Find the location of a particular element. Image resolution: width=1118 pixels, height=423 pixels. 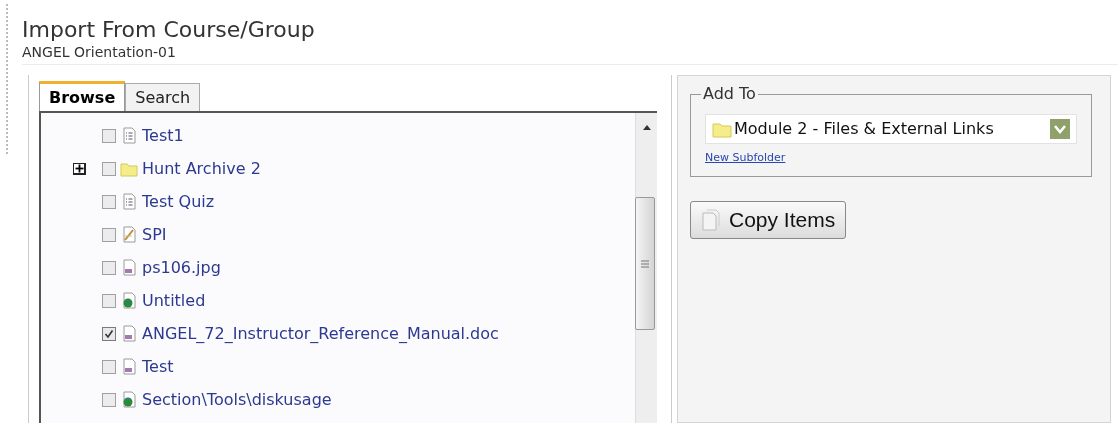

scroll-up-icon is located at coordinates (647, 127).